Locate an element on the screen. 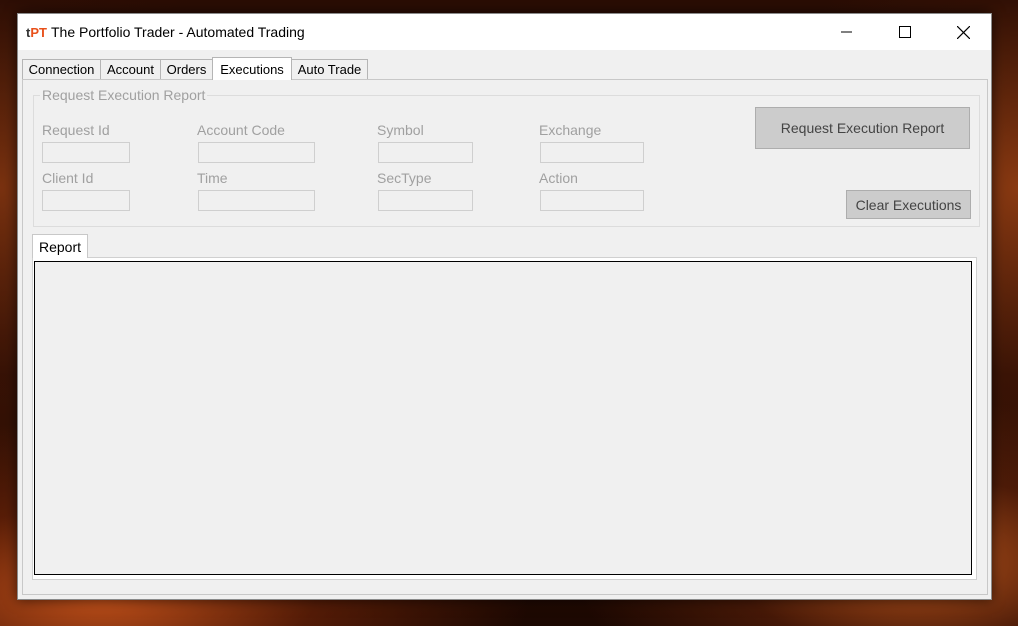 Image resolution: width=1018 pixels, height=626 pixels. minimize-button is located at coordinates (847, 32).